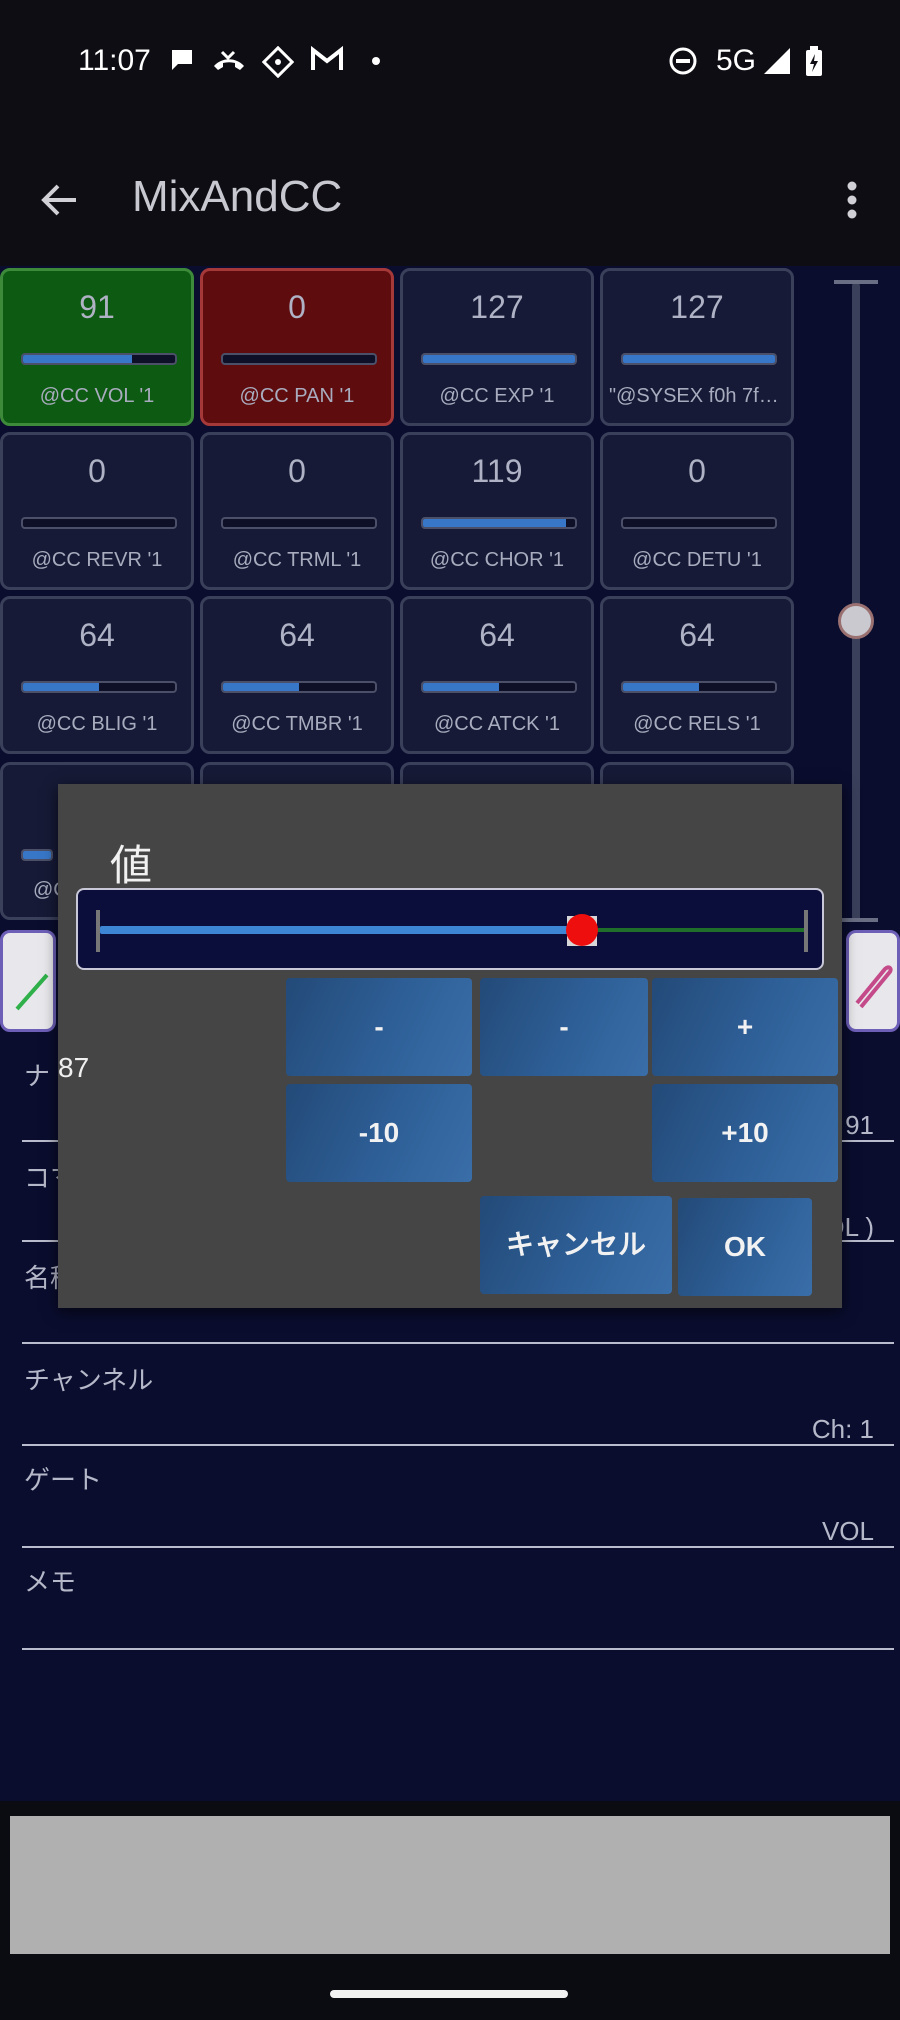 The height and width of the screenshot is (2020, 900). I want to click on app-grid-icon, so click(278, 64).